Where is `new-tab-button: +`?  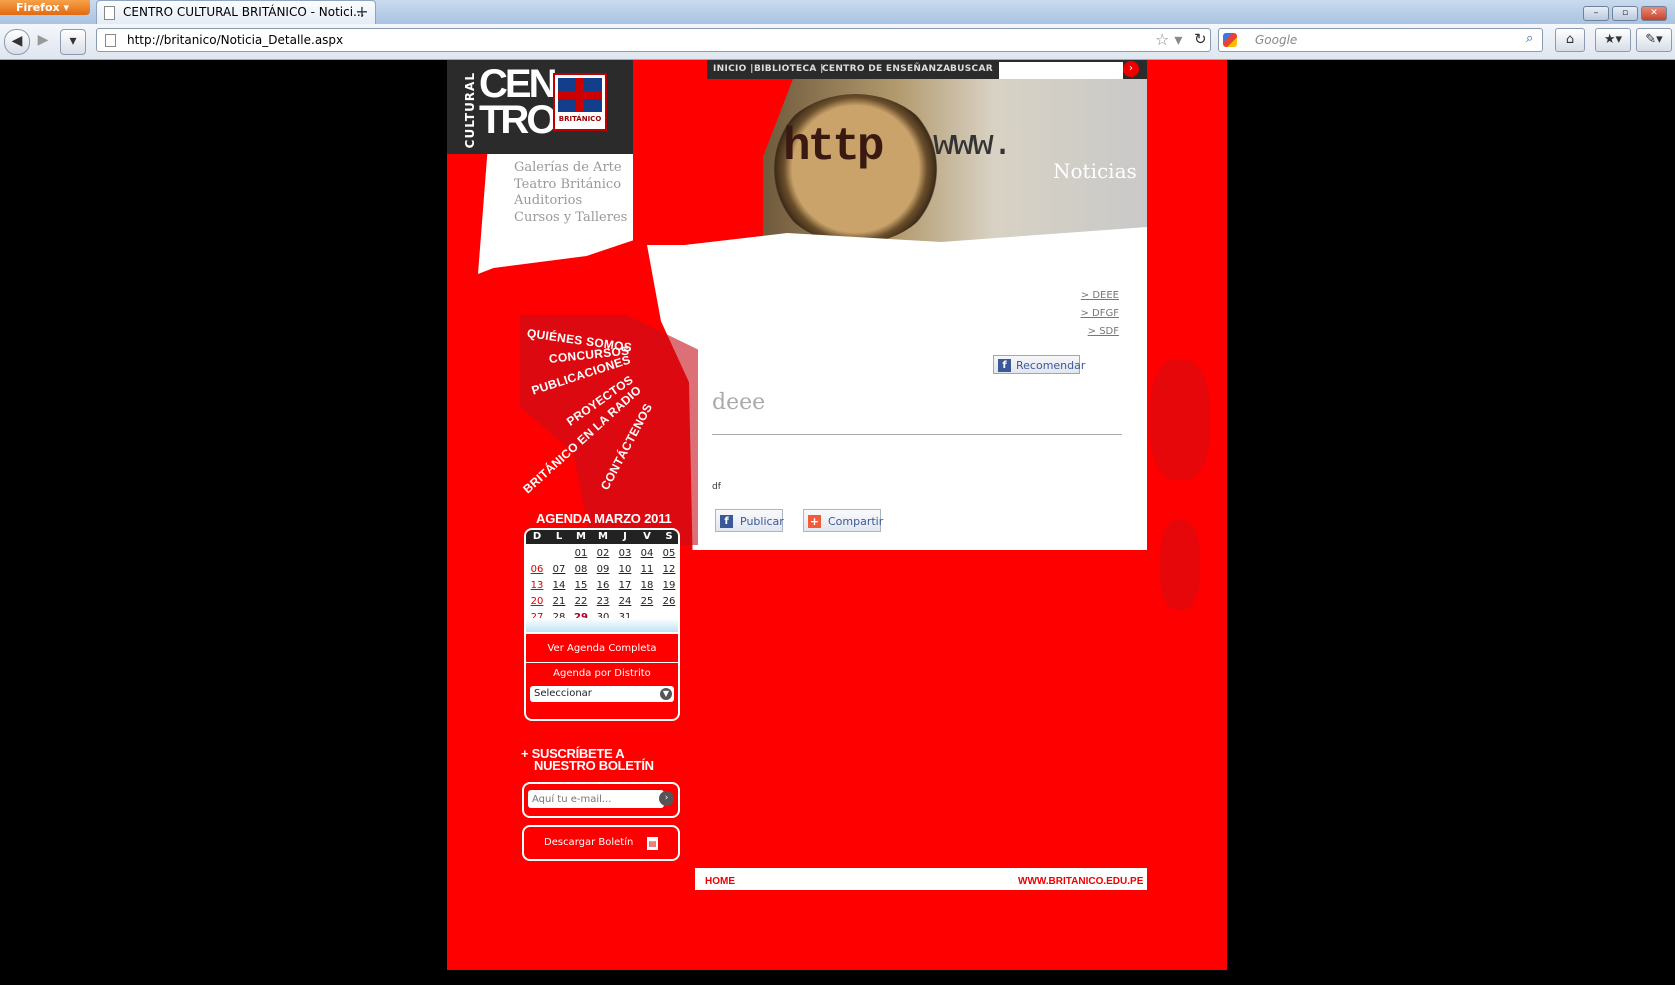 new-tab-button: + is located at coordinates (362, 12).